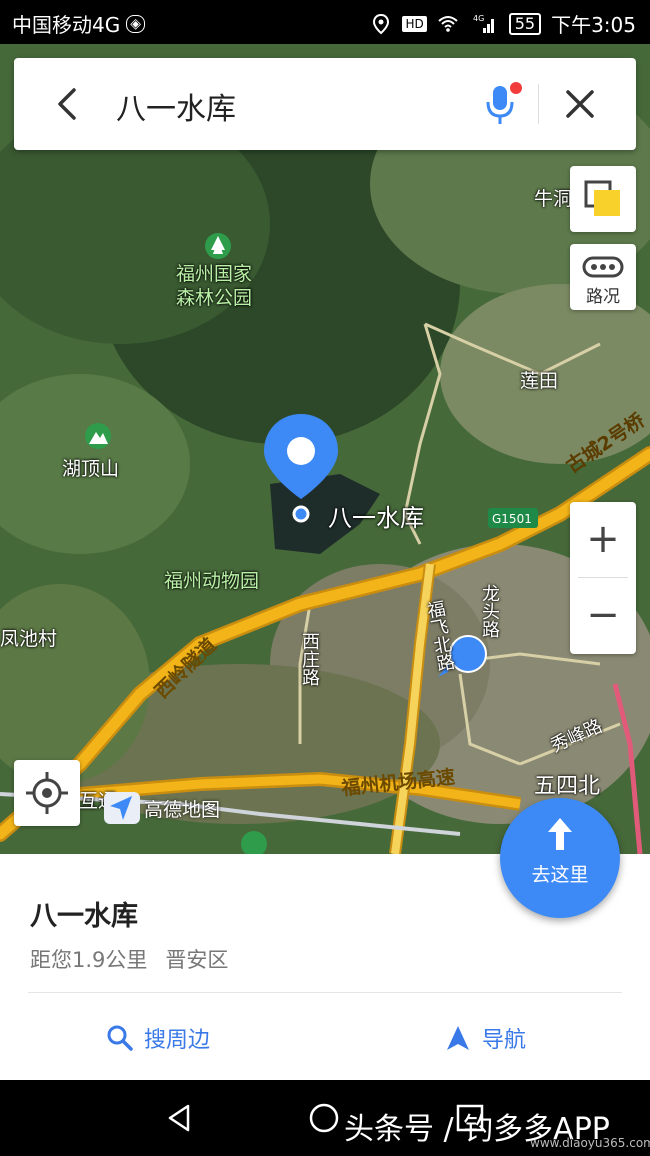 This screenshot has height=1156, width=650. Describe the element at coordinates (90, 467) in the screenshot. I see `mountain-label: 湖顶山` at that location.